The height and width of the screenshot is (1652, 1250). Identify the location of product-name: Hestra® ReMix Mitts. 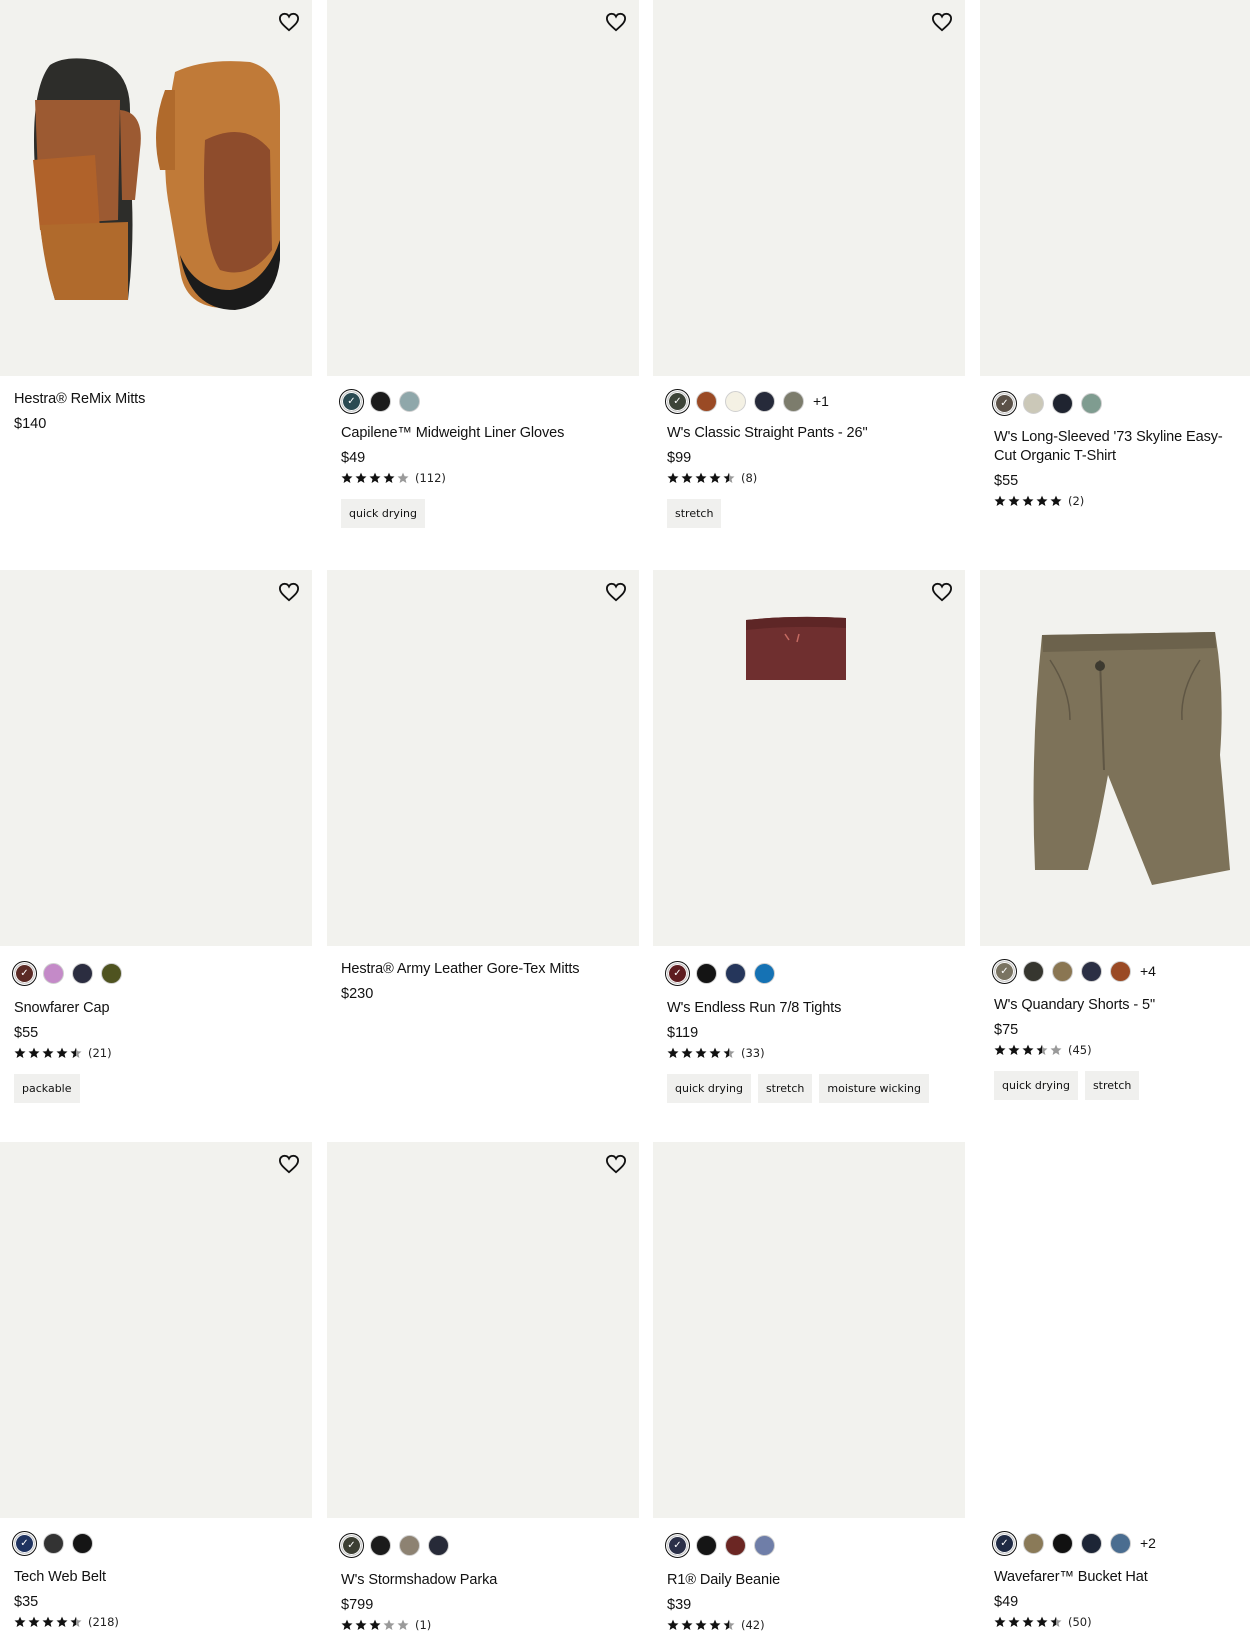
(156, 399).